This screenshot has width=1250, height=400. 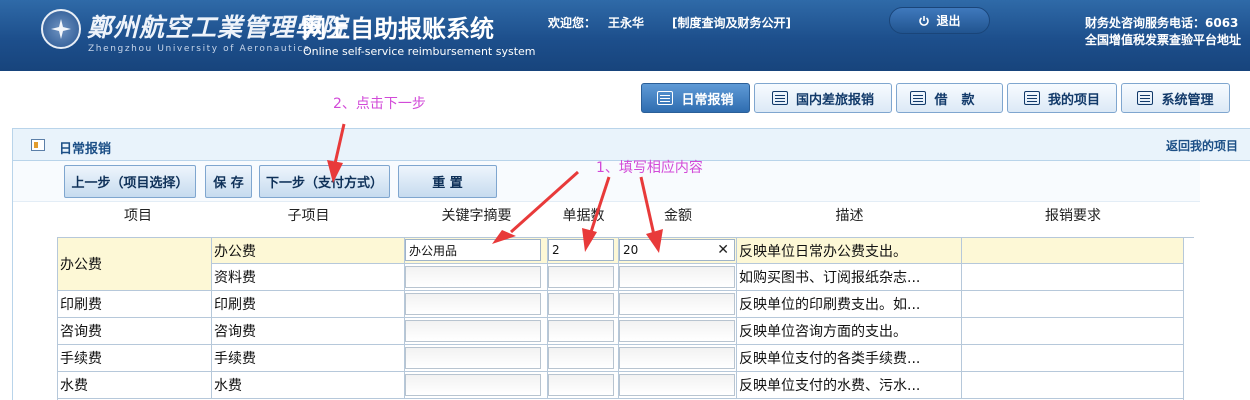 What do you see at coordinates (379, 104) in the screenshot?
I see `annotation-step-next: 2、点击下一步` at bounding box center [379, 104].